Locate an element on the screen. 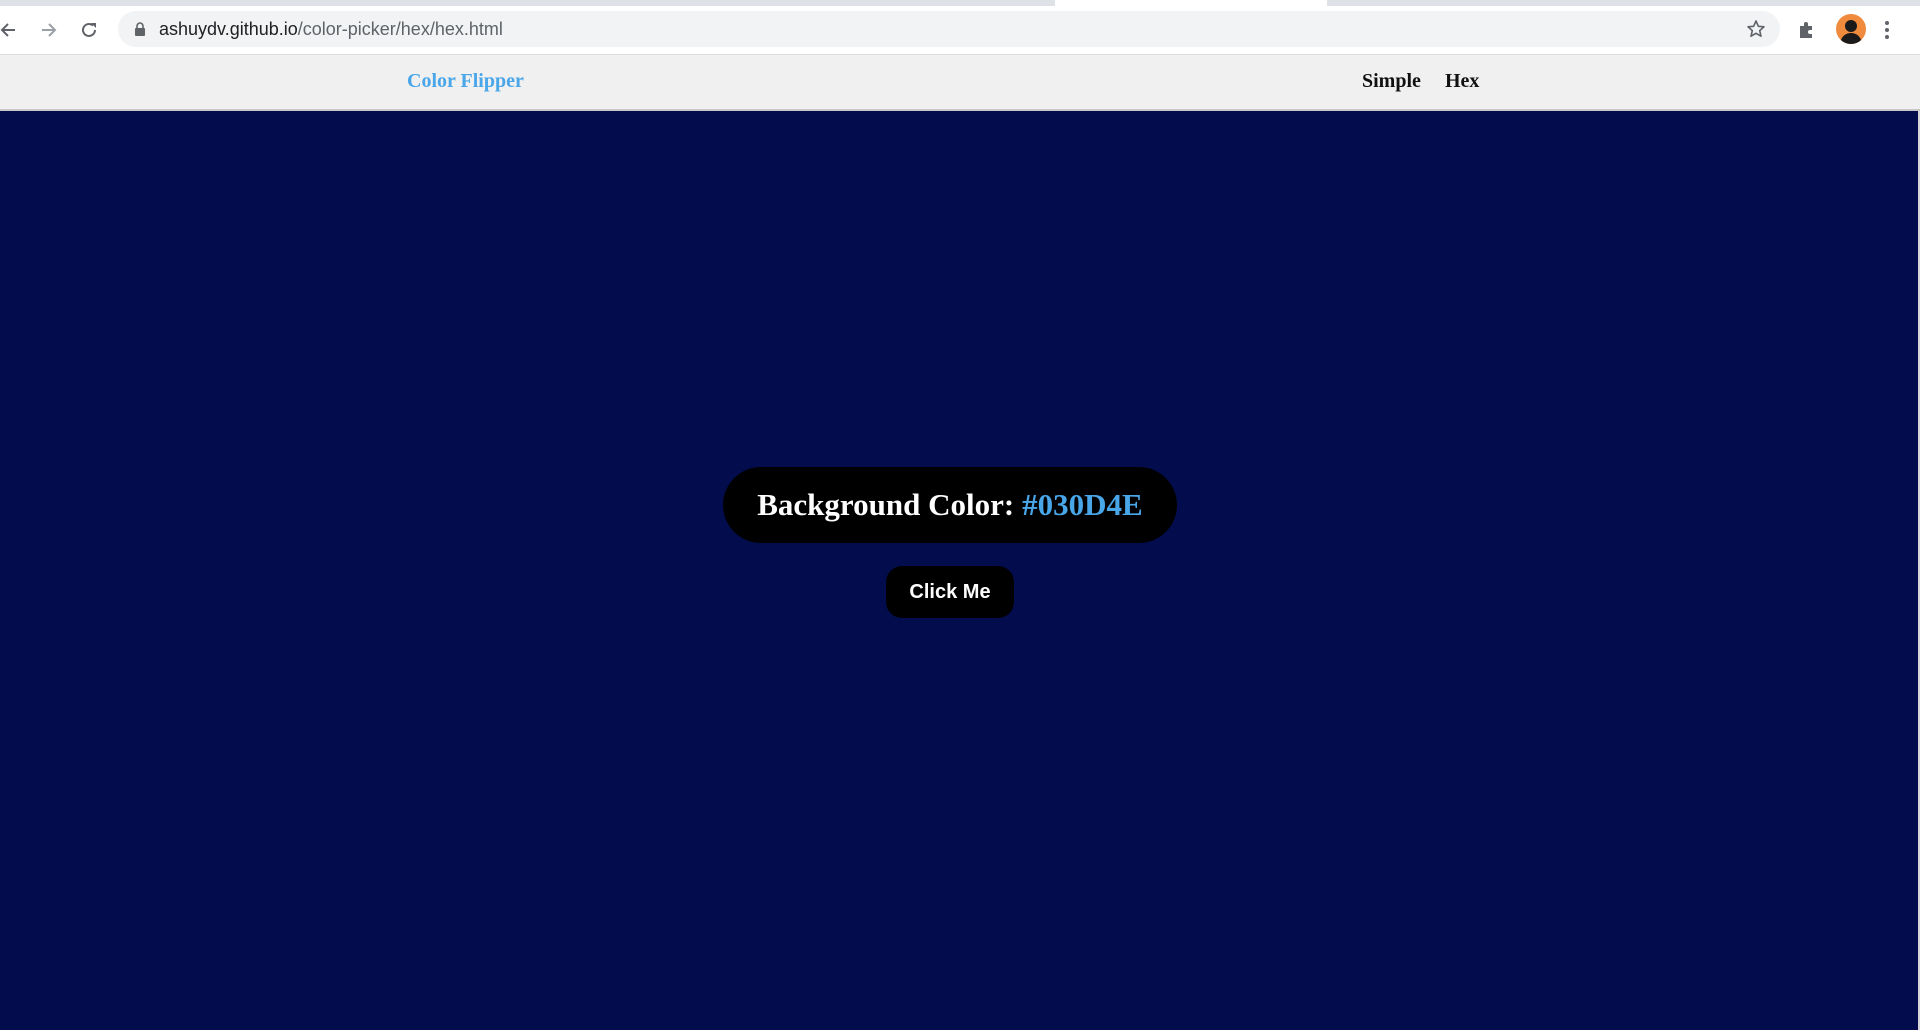 The width and height of the screenshot is (1920, 1030). avatar is located at coordinates (1851, 29).